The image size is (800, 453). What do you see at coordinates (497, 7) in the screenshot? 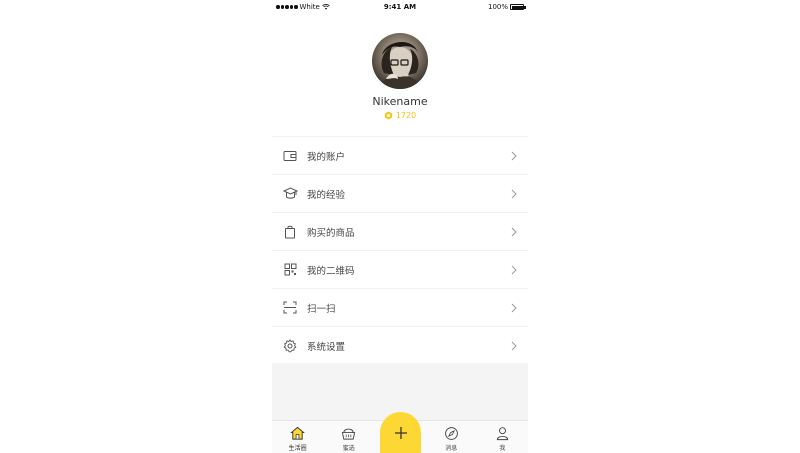
I see `battery-percent: 100%` at bounding box center [497, 7].